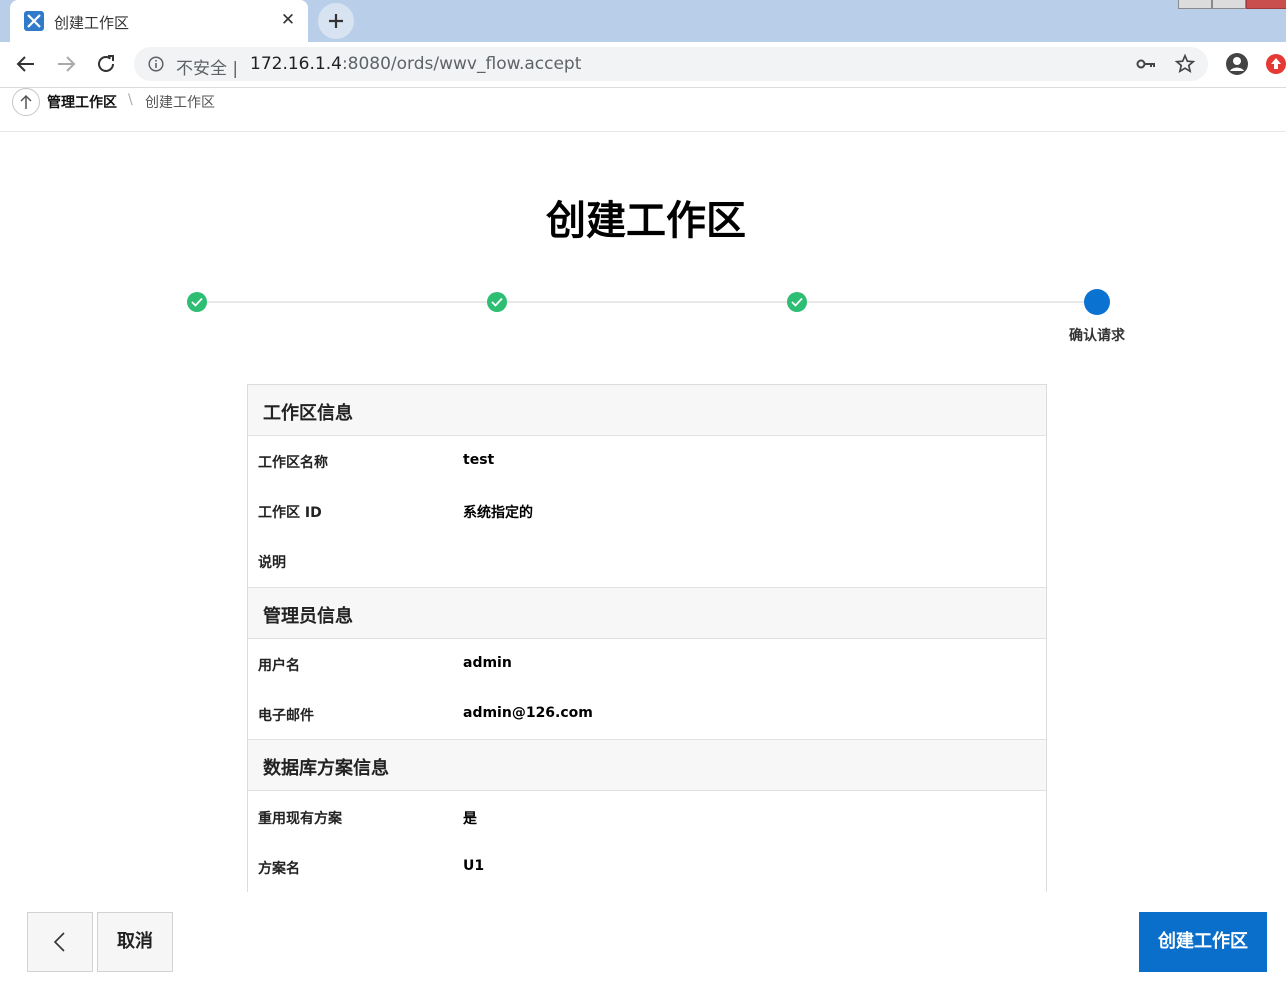  I want to click on wizard-progress-track, so click(647, 302).